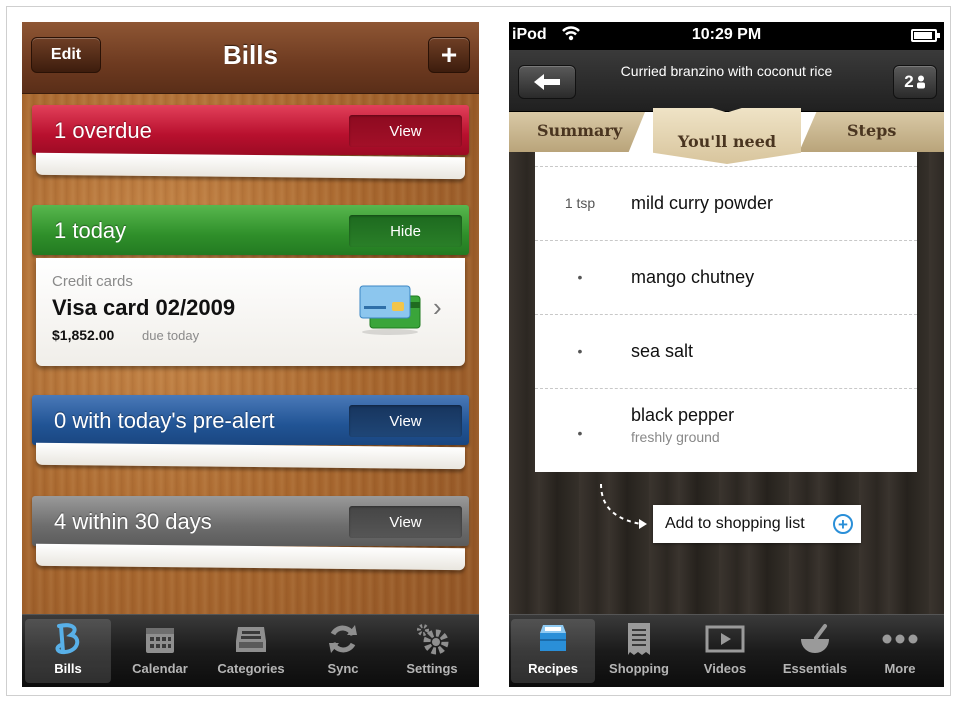 Image resolution: width=957 pixels, height=702 pixels. I want to click on tab-videos-label: Videos, so click(725, 668).